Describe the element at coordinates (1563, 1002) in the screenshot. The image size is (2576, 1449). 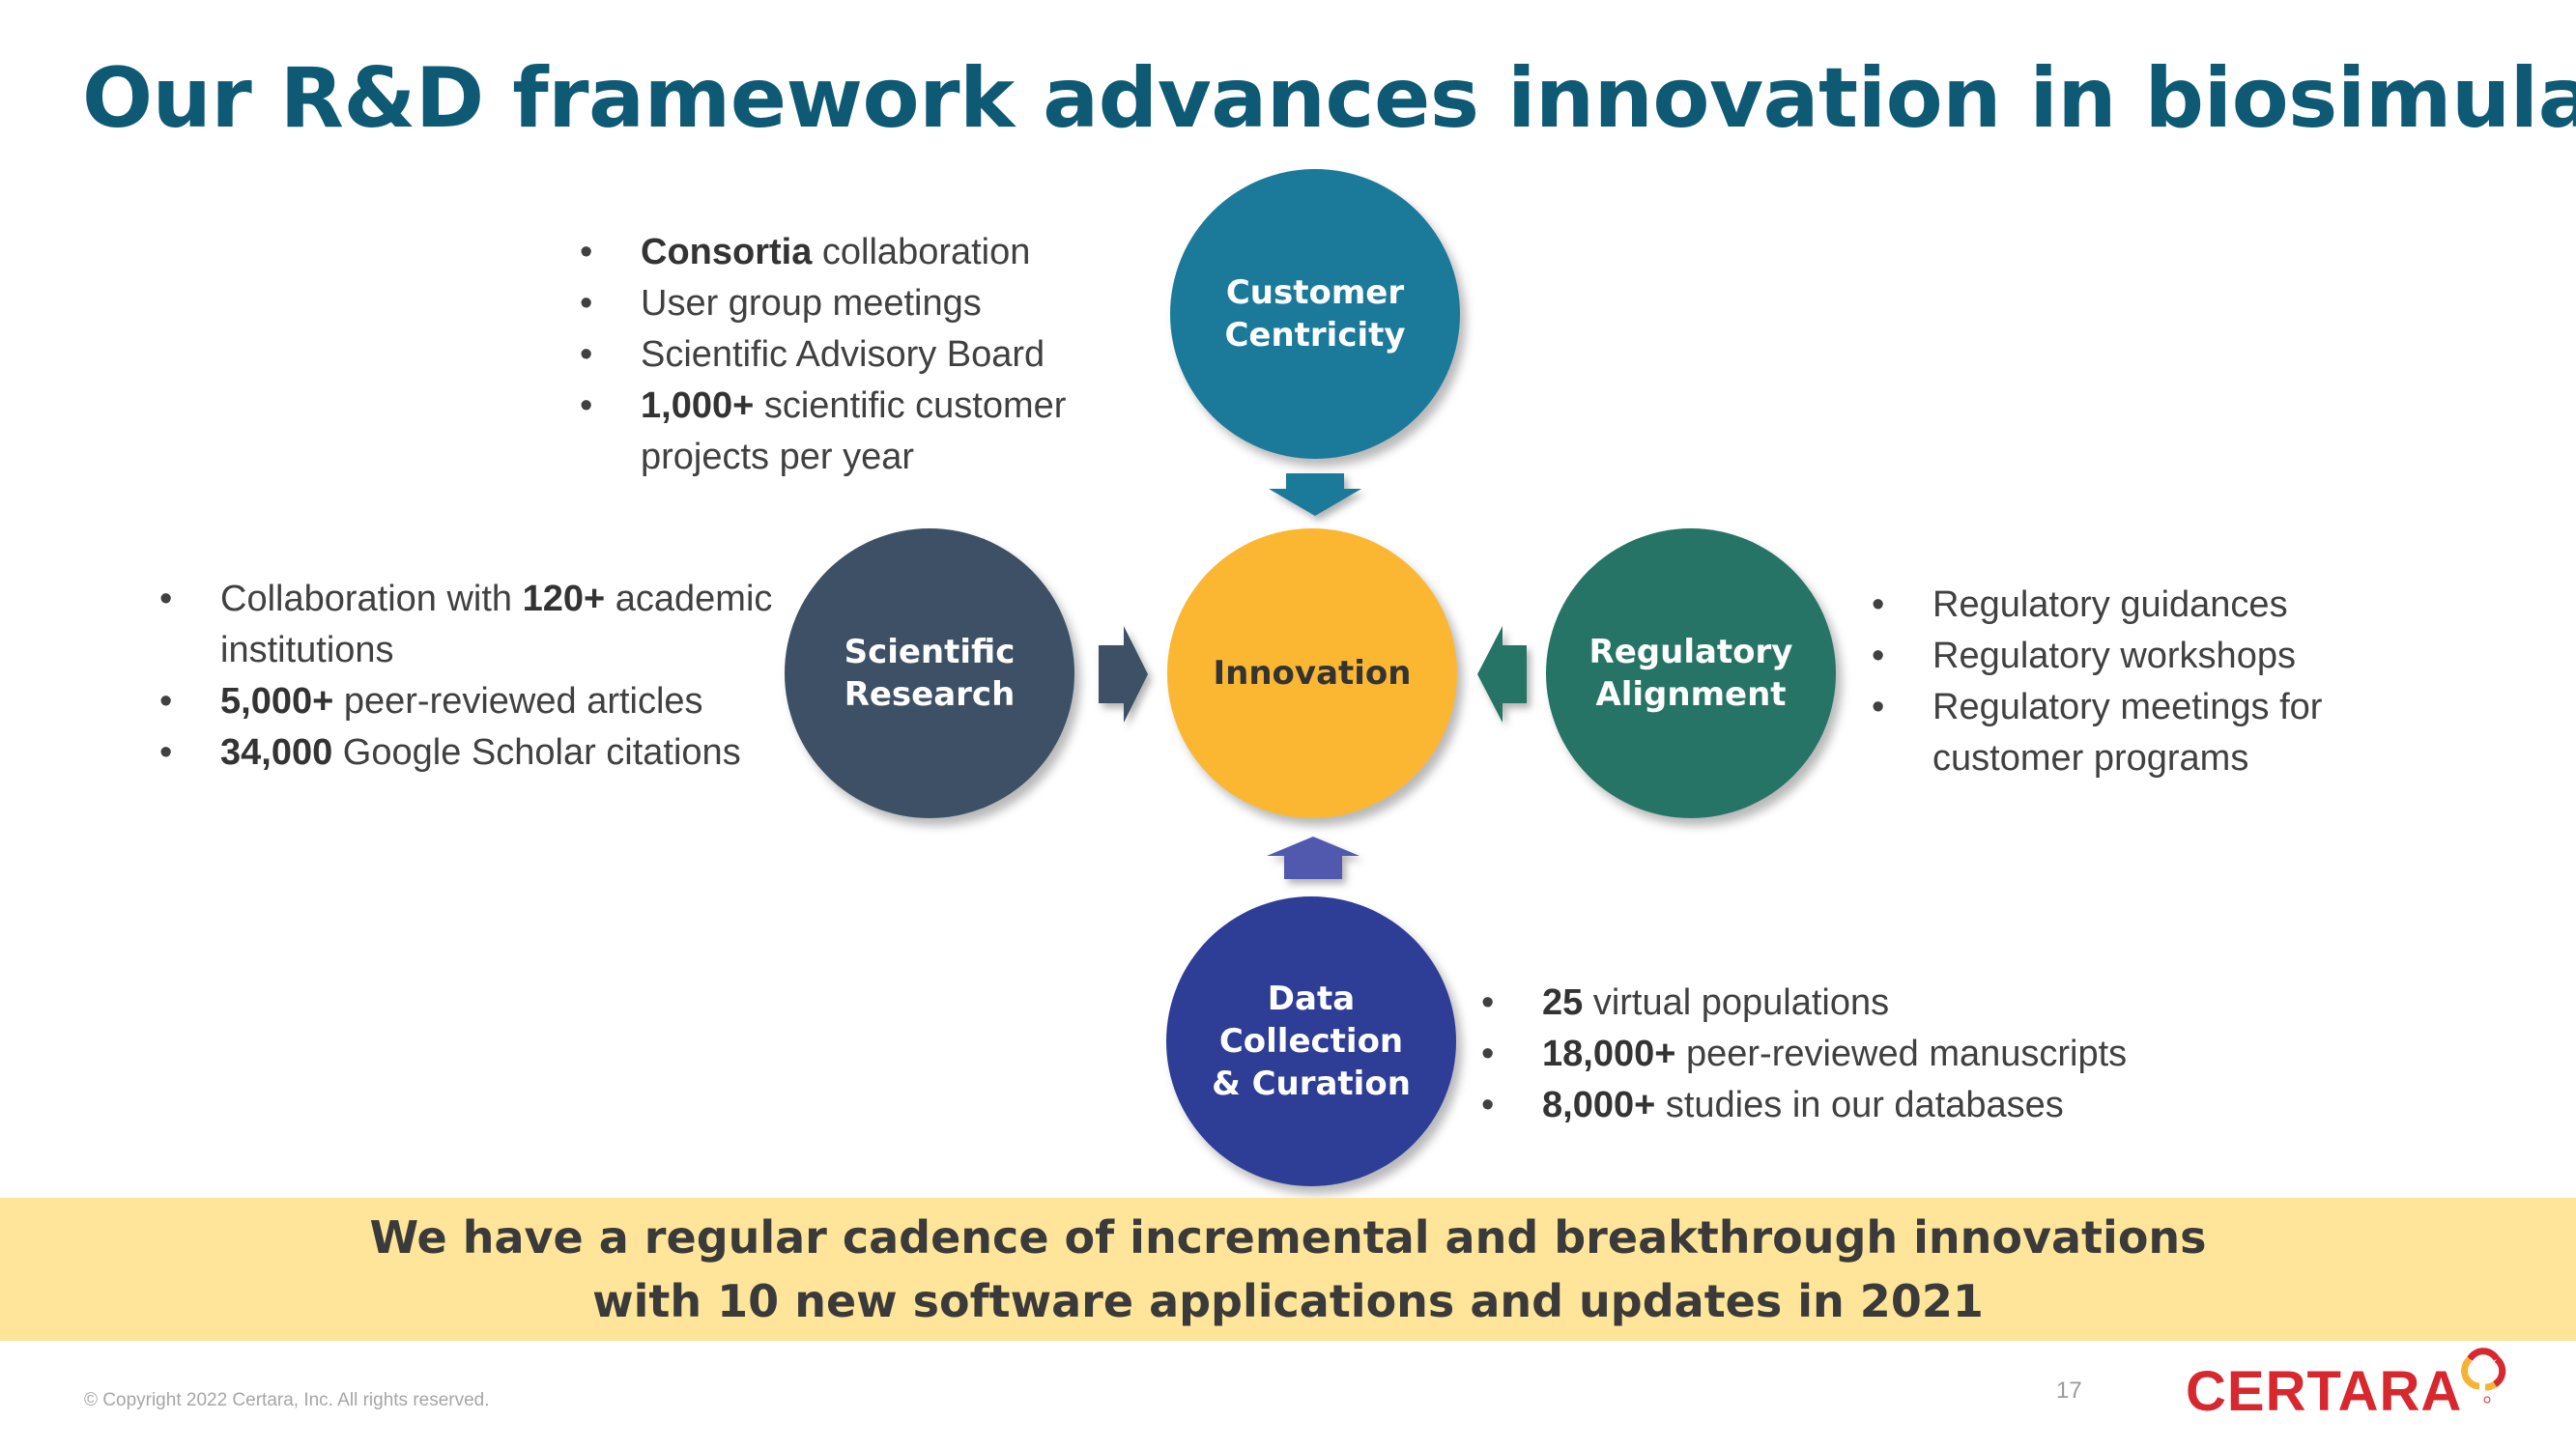
I see `bullet-bold: 25` at that location.